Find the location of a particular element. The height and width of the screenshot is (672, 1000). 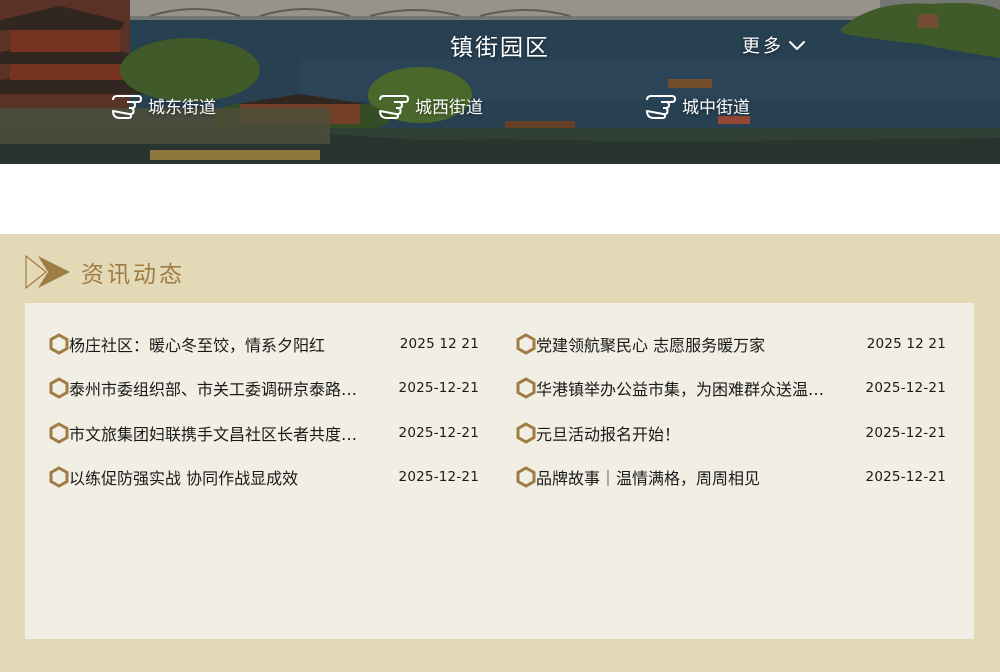

section-title: 资讯动态 is located at coordinates (133, 275).